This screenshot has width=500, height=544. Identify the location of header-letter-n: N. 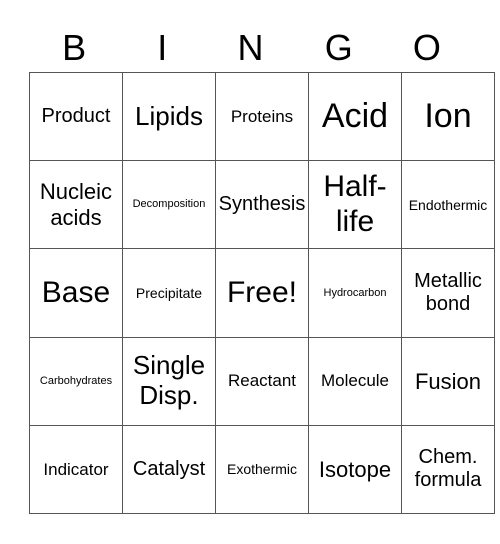
(250, 47).